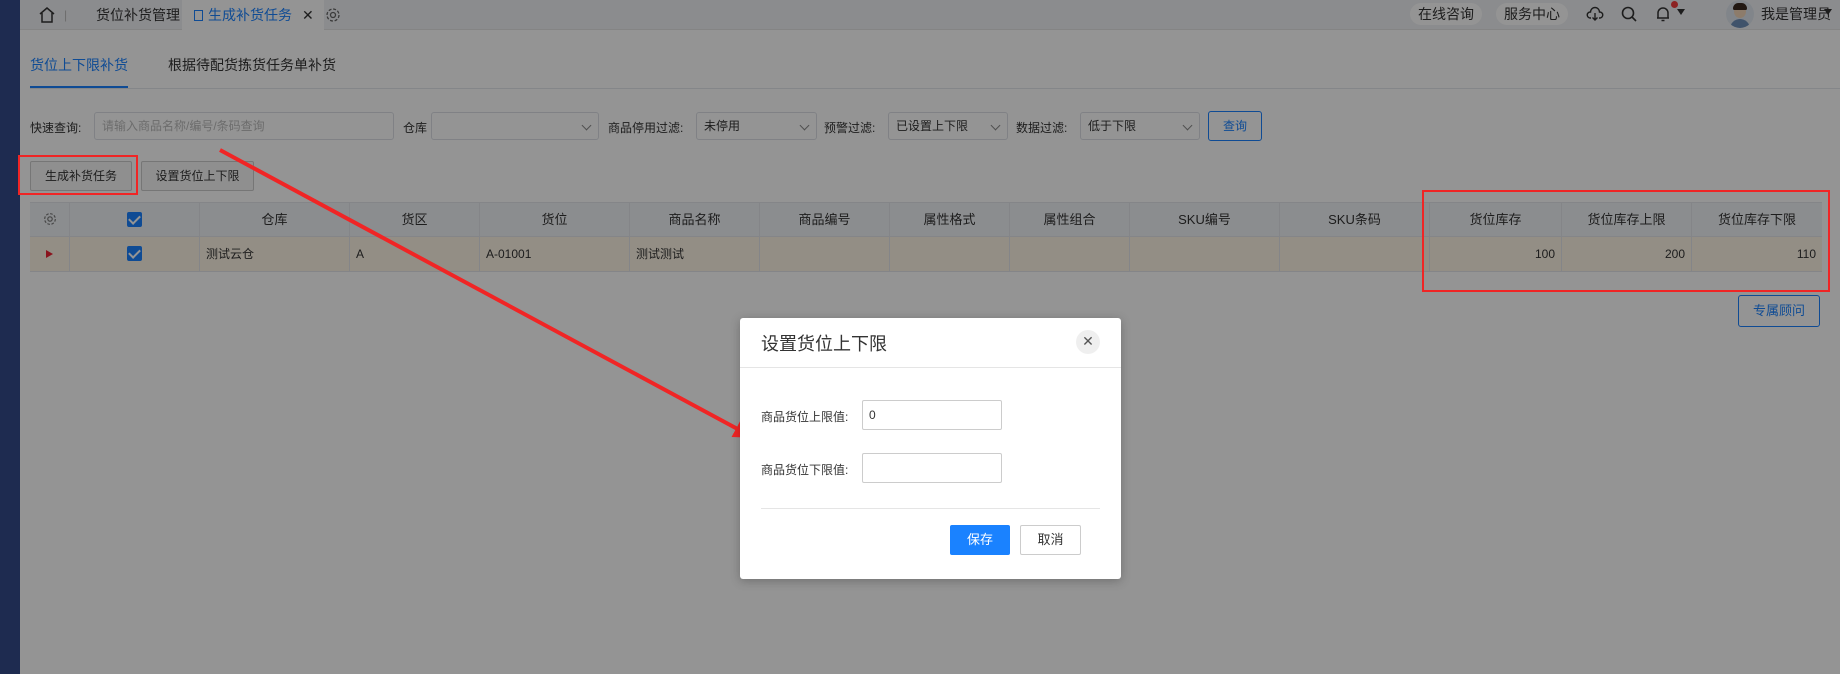 The width and height of the screenshot is (1840, 674). Describe the element at coordinates (805, 470) in the screenshot. I see `lower-limit-label: 商品货位下限值:` at that location.